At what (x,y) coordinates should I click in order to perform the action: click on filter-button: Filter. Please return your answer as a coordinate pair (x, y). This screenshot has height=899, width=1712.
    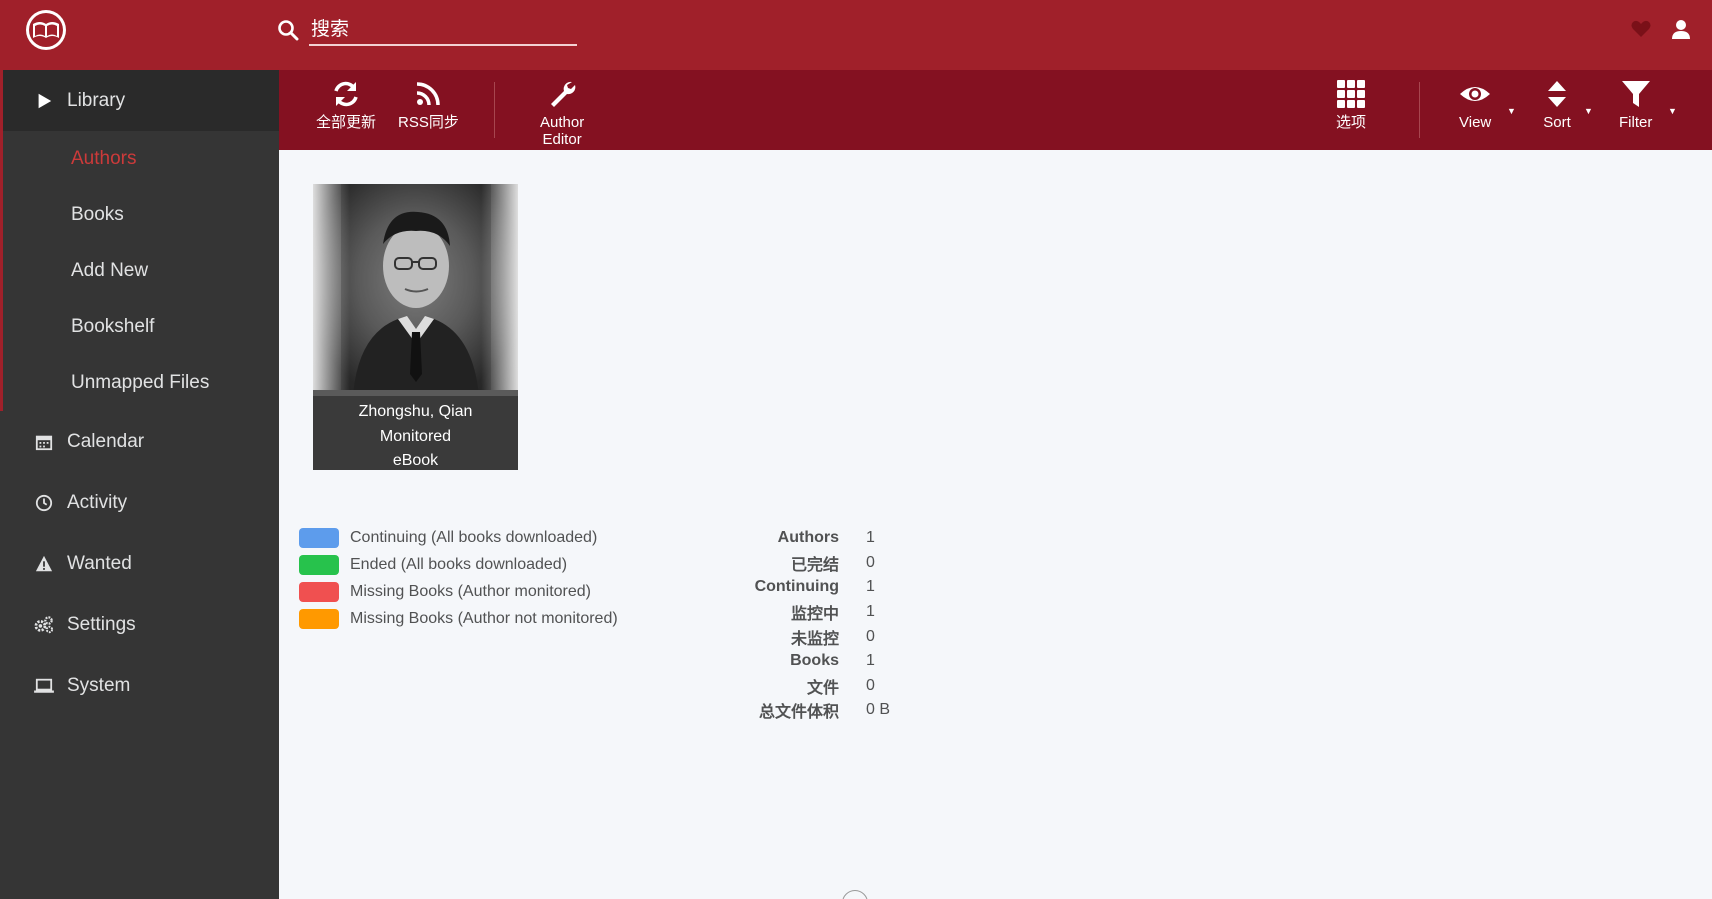
    Looking at the image, I should click on (1635, 104).